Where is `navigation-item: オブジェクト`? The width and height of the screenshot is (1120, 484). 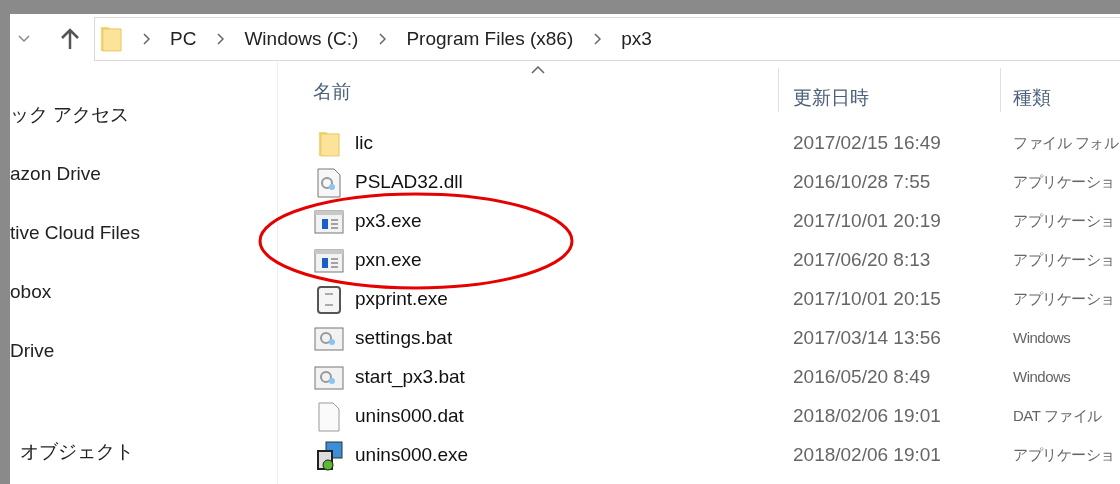
navigation-item: オブジェクト is located at coordinates (143, 452).